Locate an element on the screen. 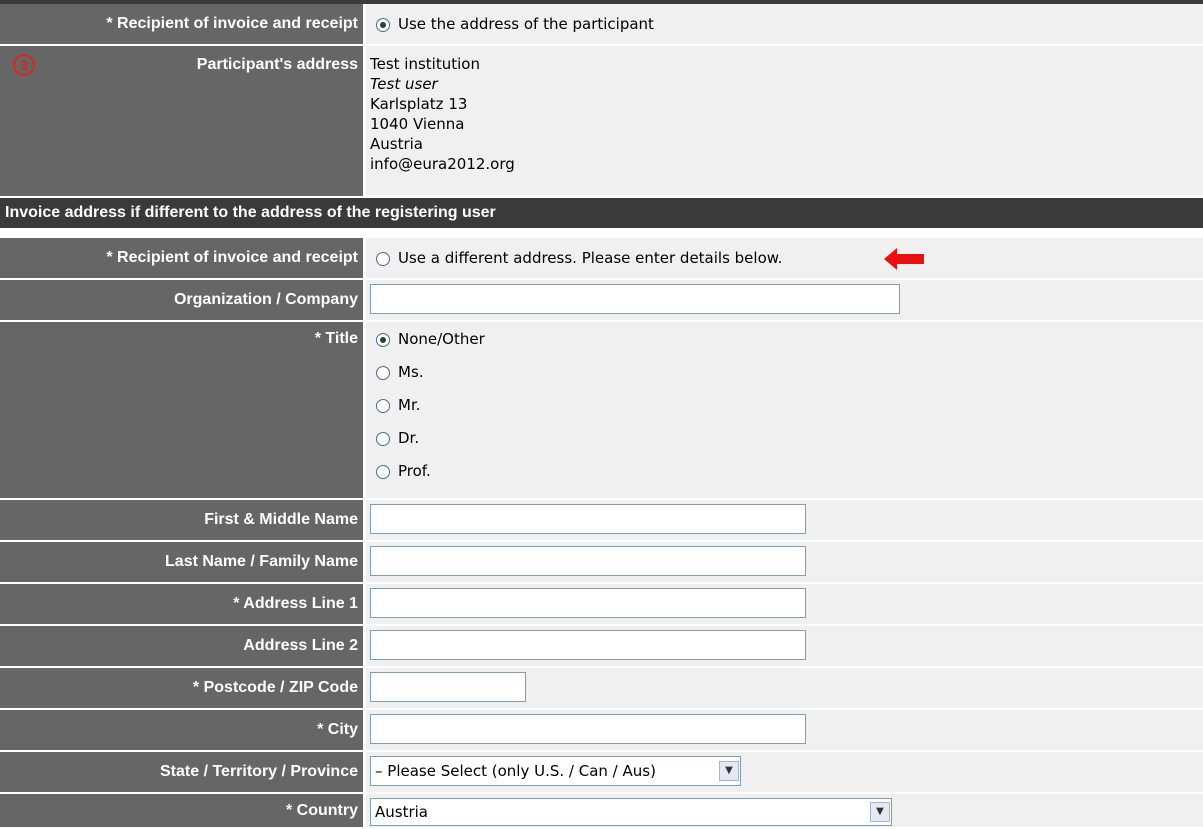 The width and height of the screenshot is (1203, 829). address2-cell is located at coordinates (783, 647).